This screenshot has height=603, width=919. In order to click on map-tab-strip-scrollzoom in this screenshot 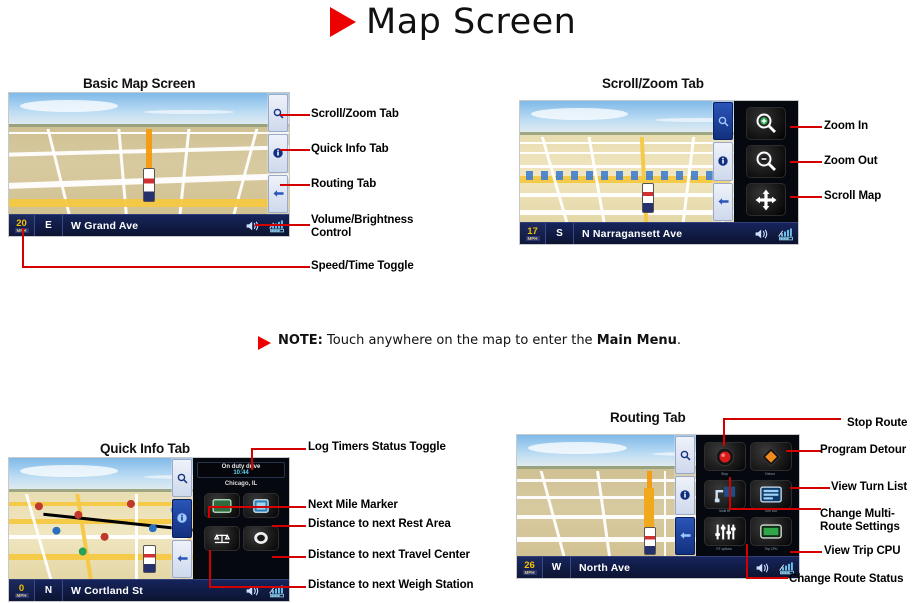, I will do `click(723, 161)`.